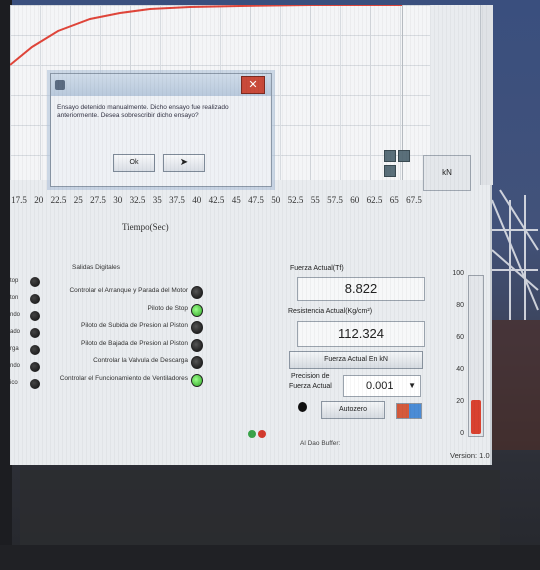 Image resolution: width=540 pixels, height=570 pixels. Describe the element at coordinates (414, 200) in the screenshot. I see `x-tick-label: 67.5` at that location.